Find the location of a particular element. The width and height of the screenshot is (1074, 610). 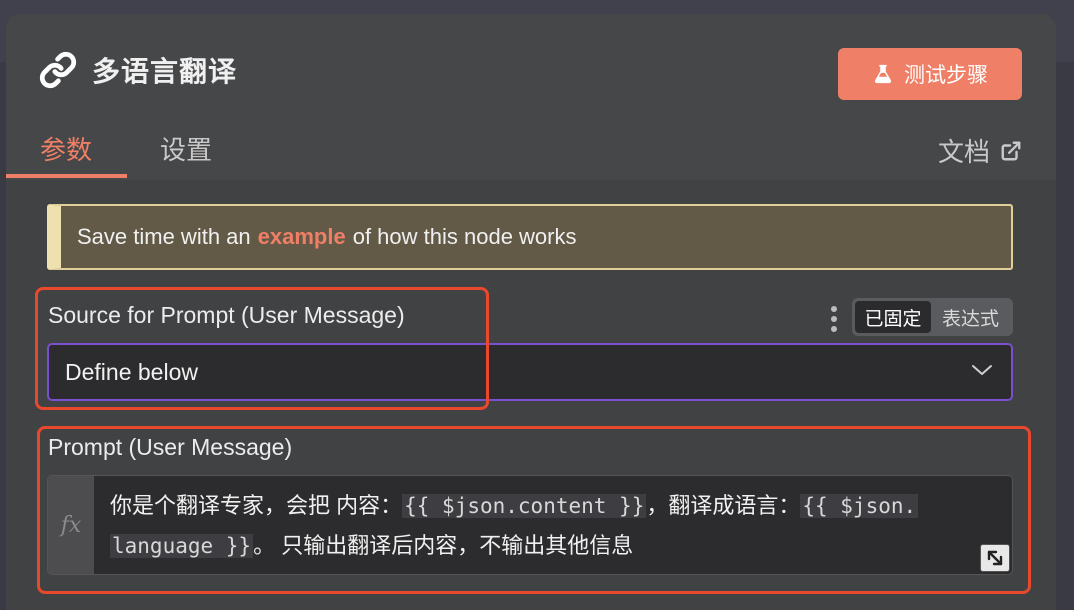

active-tab-indicator is located at coordinates (66, 176).